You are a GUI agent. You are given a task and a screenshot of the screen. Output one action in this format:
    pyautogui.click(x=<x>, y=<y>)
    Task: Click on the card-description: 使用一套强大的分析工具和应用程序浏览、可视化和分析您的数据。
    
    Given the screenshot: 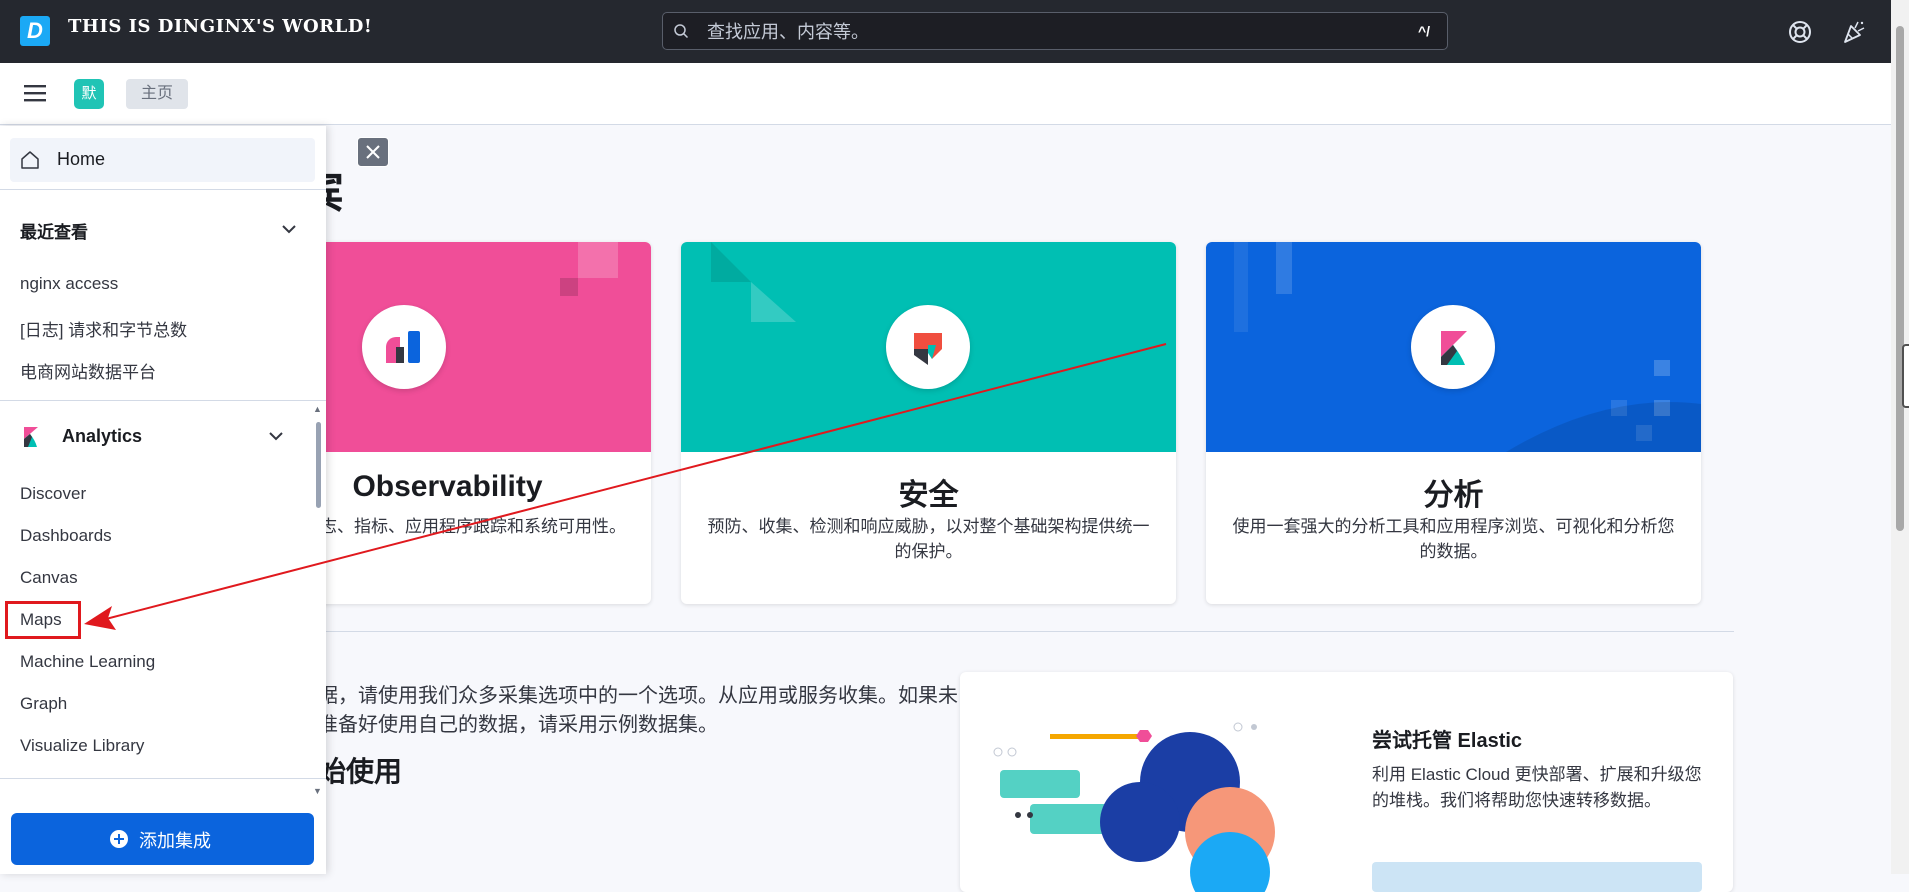 What is the action you would take?
    pyautogui.click(x=1453, y=539)
    